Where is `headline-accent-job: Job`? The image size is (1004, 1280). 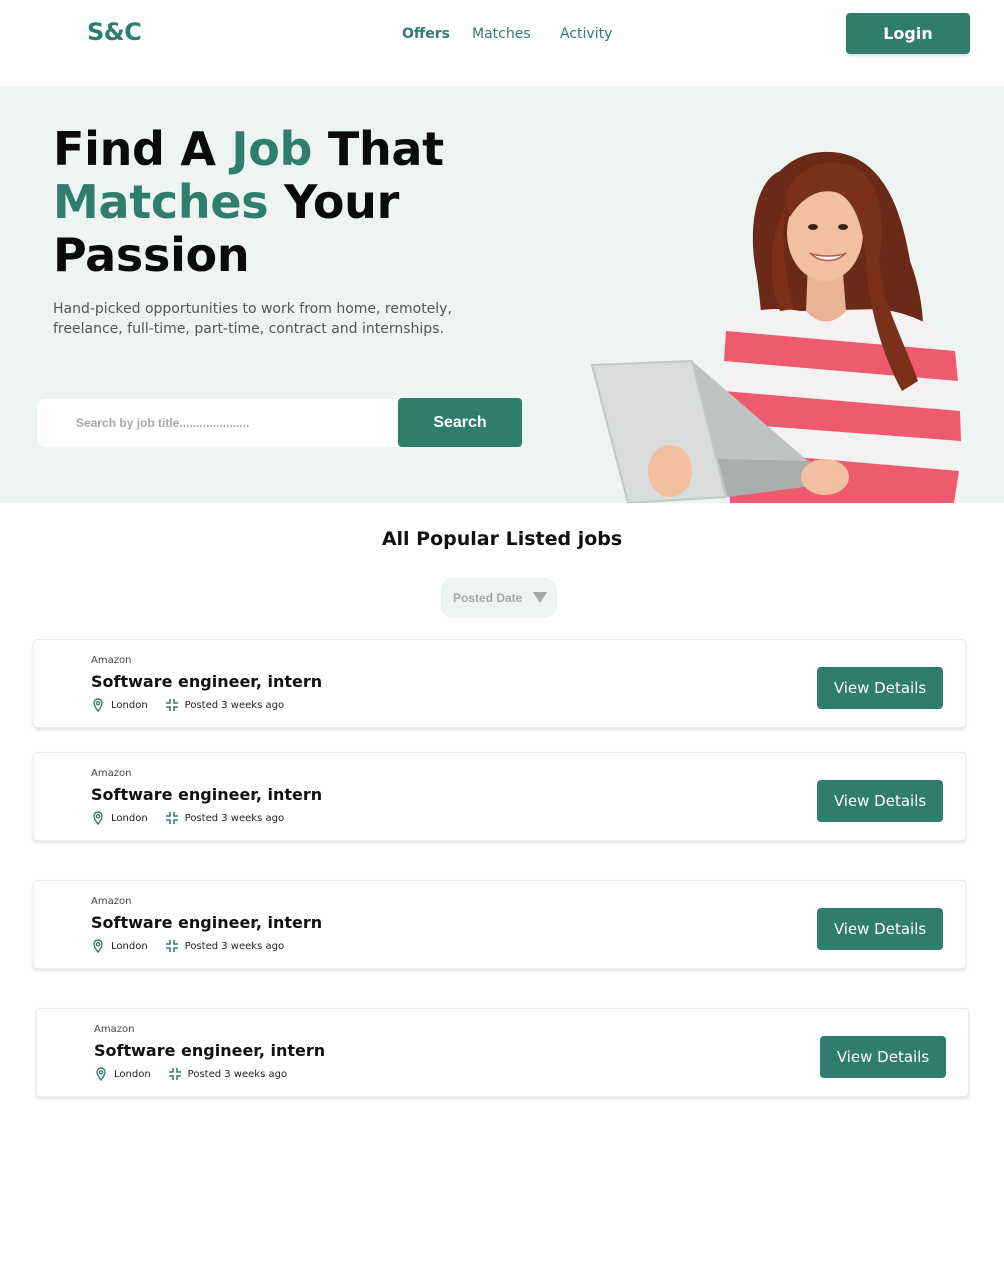 headline-accent-job: Job is located at coordinates (272, 149).